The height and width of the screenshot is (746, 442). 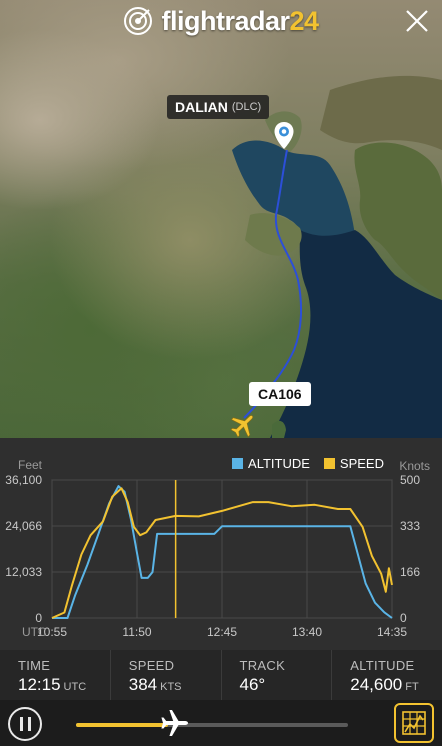 What do you see at coordinates (23, 572) in the screenshot?
I see `y-left-tick-label: 12,033` at bounding box center [23, 572].